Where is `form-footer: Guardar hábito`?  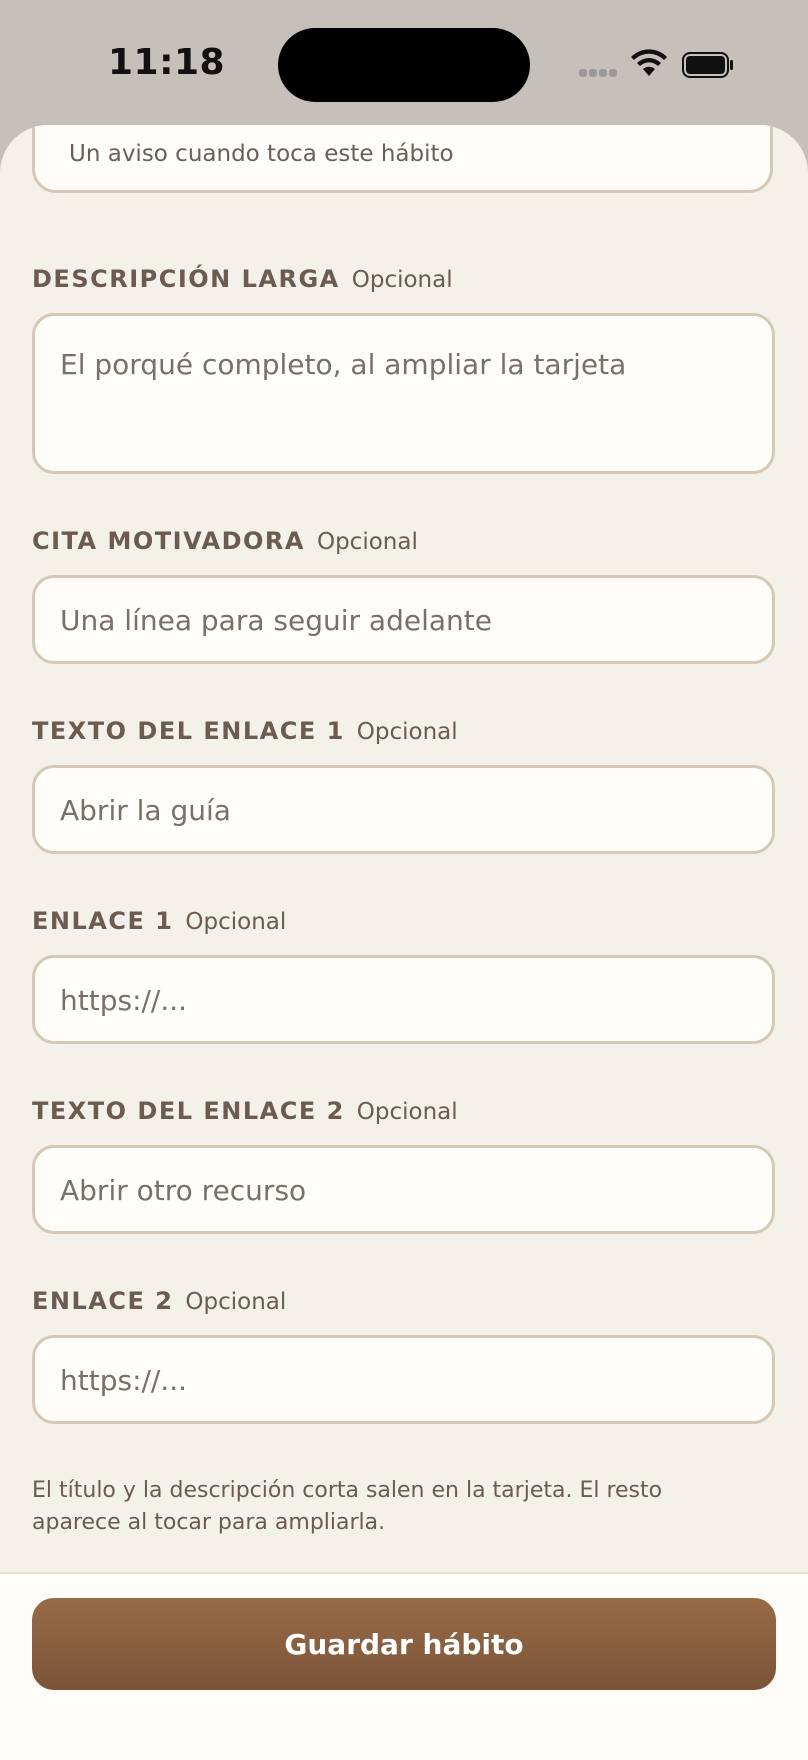
form-footer: Guardar hábito is located at coordinates (404, 1666).